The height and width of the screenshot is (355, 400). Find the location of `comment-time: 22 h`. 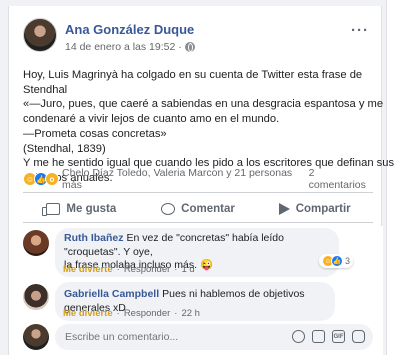

comment-time: 22 h is located at coordinates (190, 313).